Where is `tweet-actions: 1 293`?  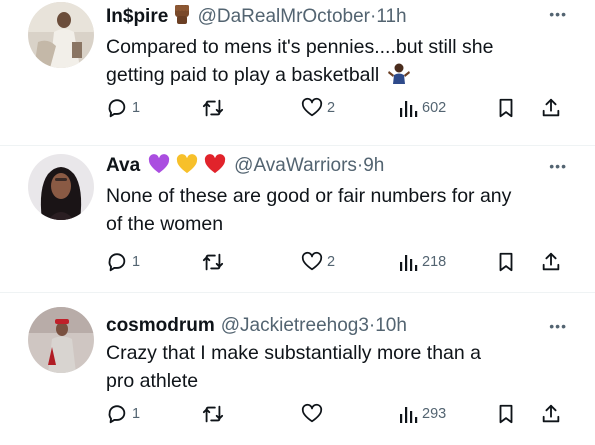 tweet-actions: 1 293 is located at coordinates (341, 414).